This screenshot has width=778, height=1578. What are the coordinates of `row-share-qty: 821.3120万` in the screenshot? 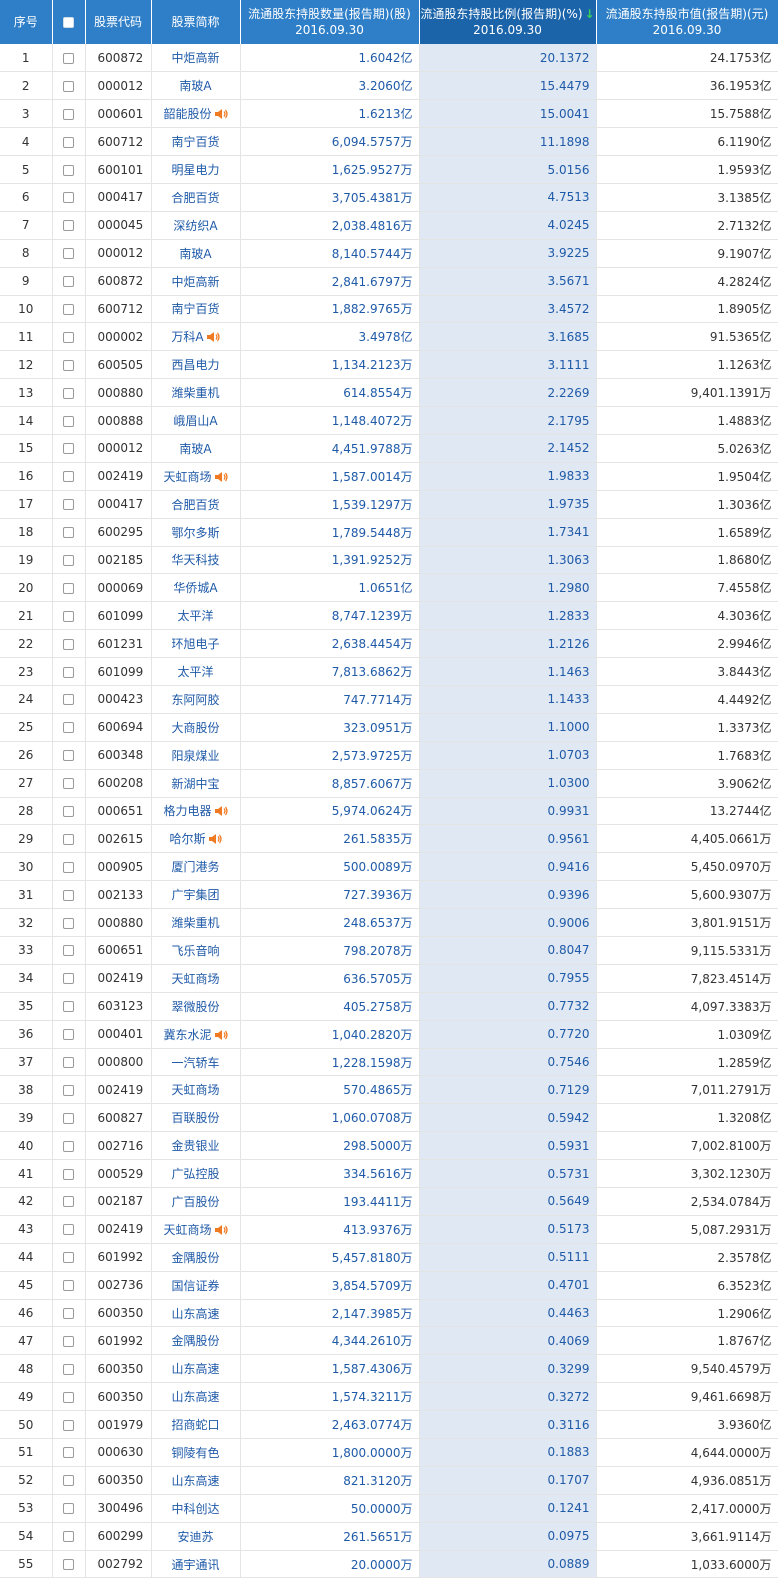 It's located at (330, 1480).